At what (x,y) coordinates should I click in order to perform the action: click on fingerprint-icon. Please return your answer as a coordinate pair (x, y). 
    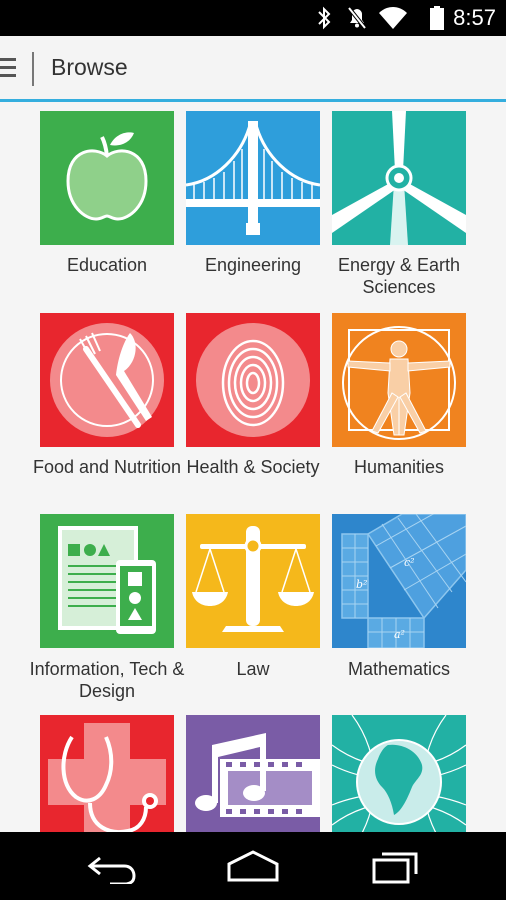
    Looking at the image, I should click on (253, 380).